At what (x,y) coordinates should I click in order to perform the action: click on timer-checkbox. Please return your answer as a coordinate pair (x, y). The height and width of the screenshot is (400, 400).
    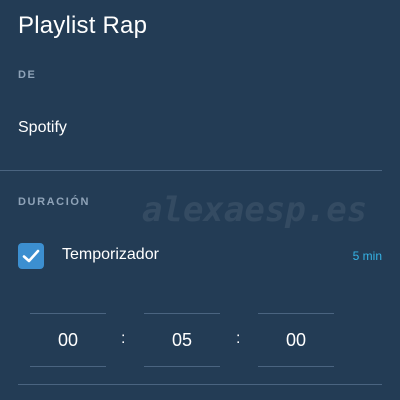
    Looking at the image, I should click on (31, 256).